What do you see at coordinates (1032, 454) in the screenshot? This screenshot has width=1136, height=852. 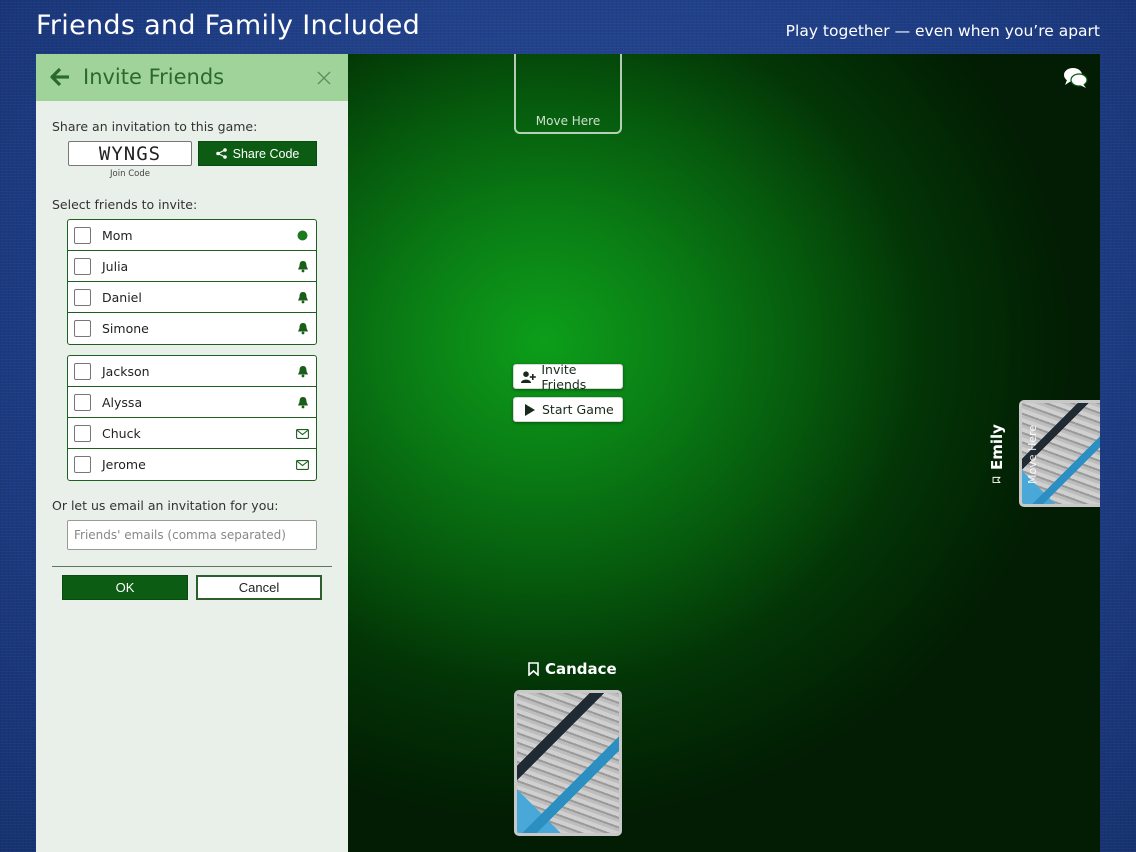 I see `right-slot-label: Move Here` at bounding box center [1032, 454].